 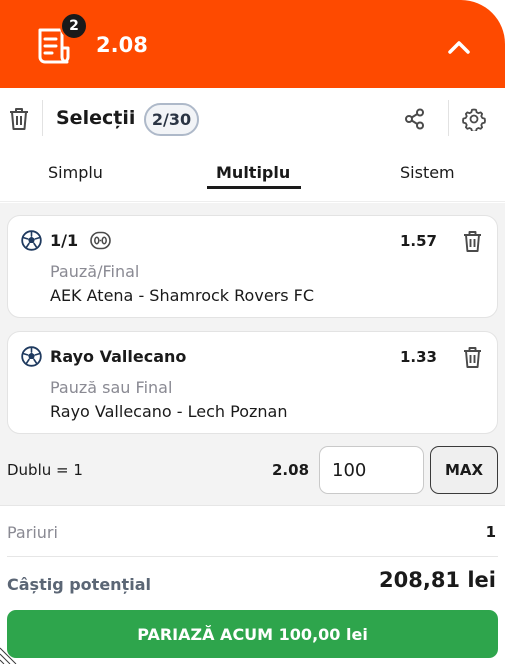 What do you see at coordinates (100, 240) in the screenshot?
I see `scoreboard-icon` at bounding box center [100, 240].